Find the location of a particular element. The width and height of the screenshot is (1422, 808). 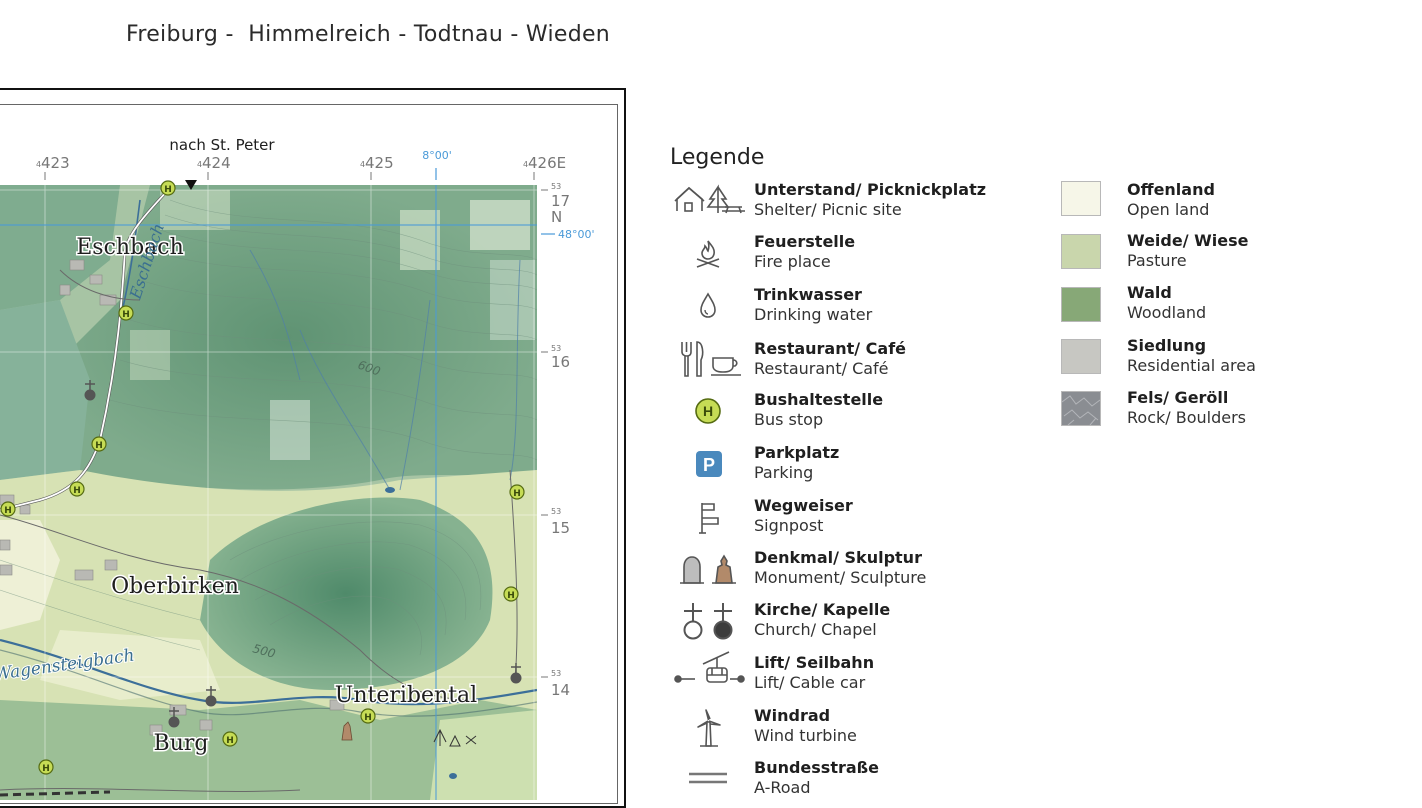

svg-text: P is located at coordinates (709, 465).